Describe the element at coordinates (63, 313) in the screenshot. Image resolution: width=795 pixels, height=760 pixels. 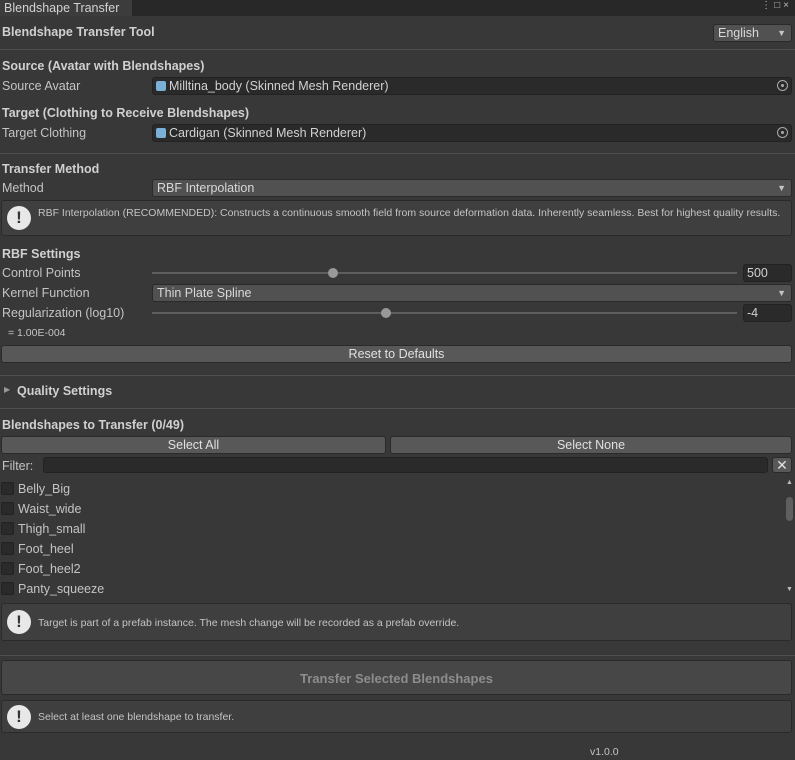
I see `regularization-label: Regularization (log10)` at that location.